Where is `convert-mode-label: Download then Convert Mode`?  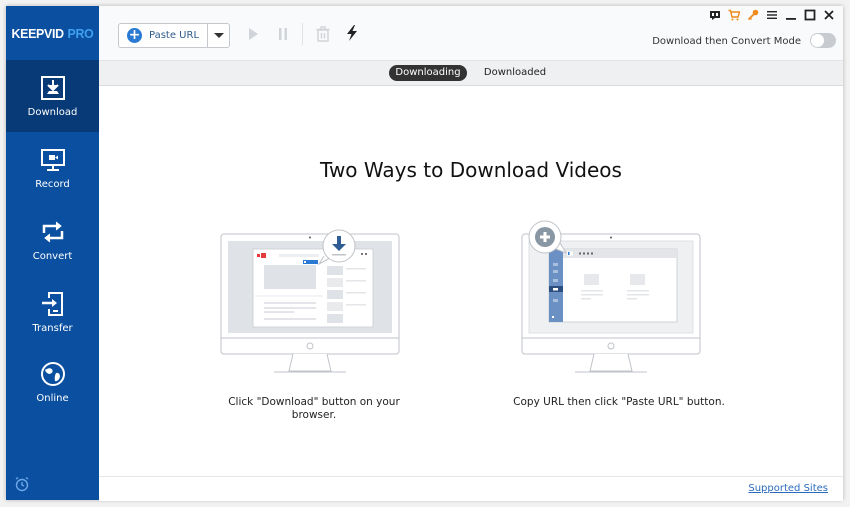 convert-mode-label: Download then Convert Mode is located at coordinates (726, 41).